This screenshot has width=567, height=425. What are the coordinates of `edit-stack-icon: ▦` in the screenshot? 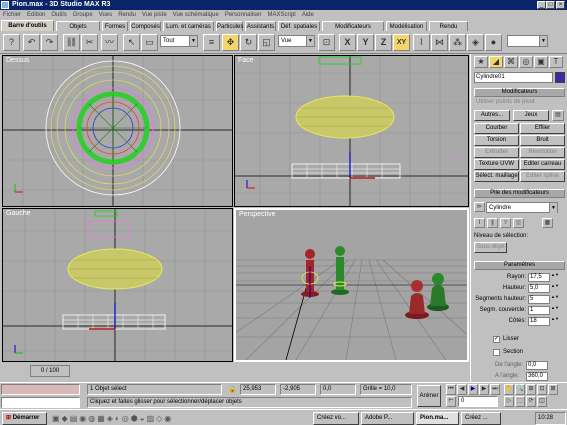 It's located at (547, 223).